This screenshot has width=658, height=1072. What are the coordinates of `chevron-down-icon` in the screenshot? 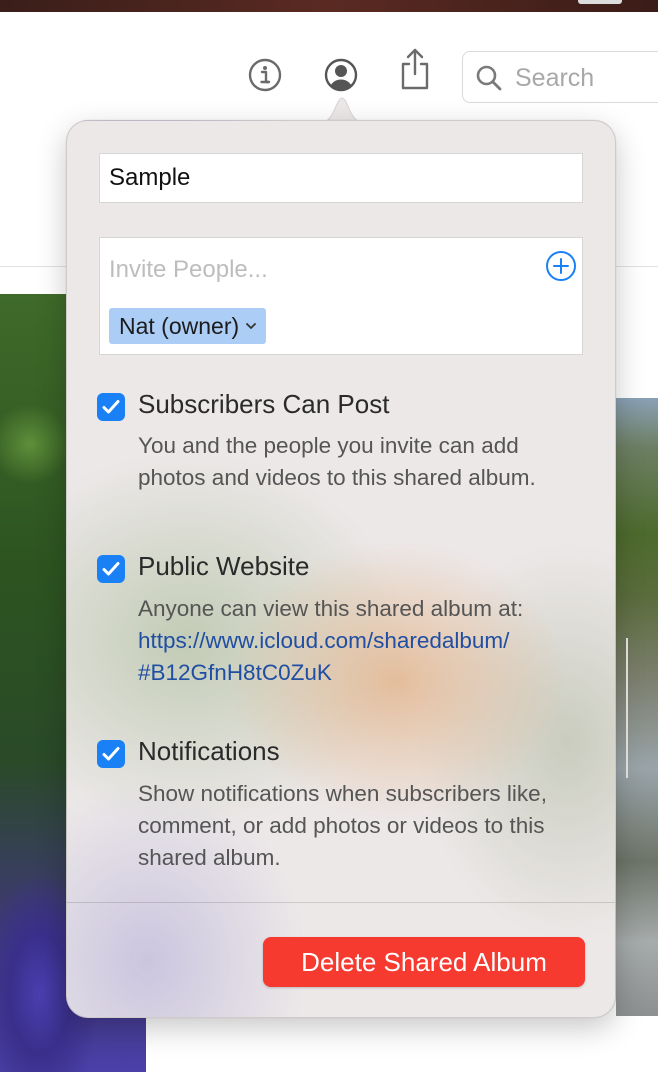 It's located at (251, 326).